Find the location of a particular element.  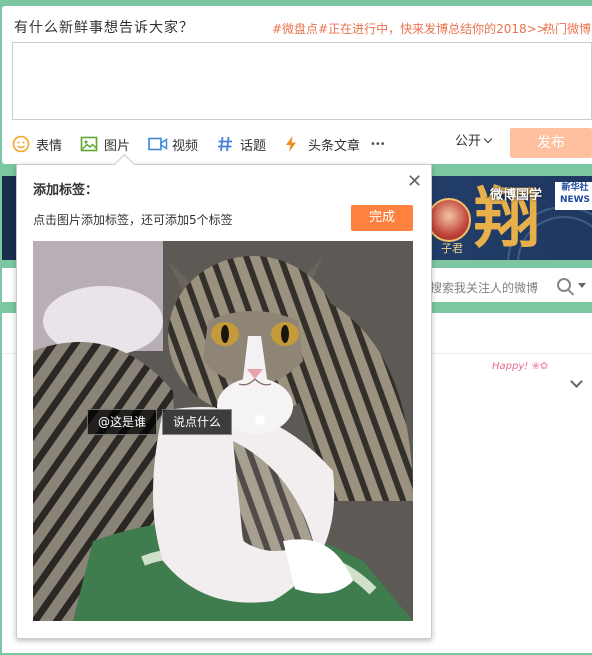

topic-button: 话题 is located at coordinates (241, 144).